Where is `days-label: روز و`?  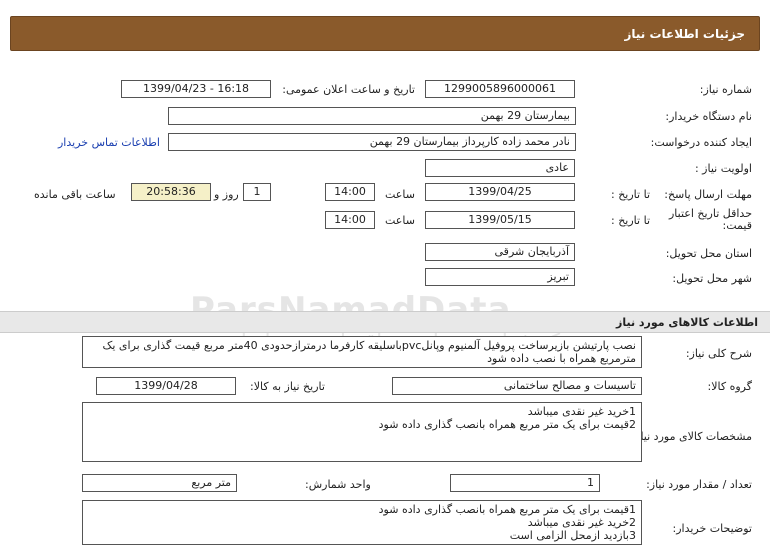 days-label: روز و is located at coordinates (226, 194).